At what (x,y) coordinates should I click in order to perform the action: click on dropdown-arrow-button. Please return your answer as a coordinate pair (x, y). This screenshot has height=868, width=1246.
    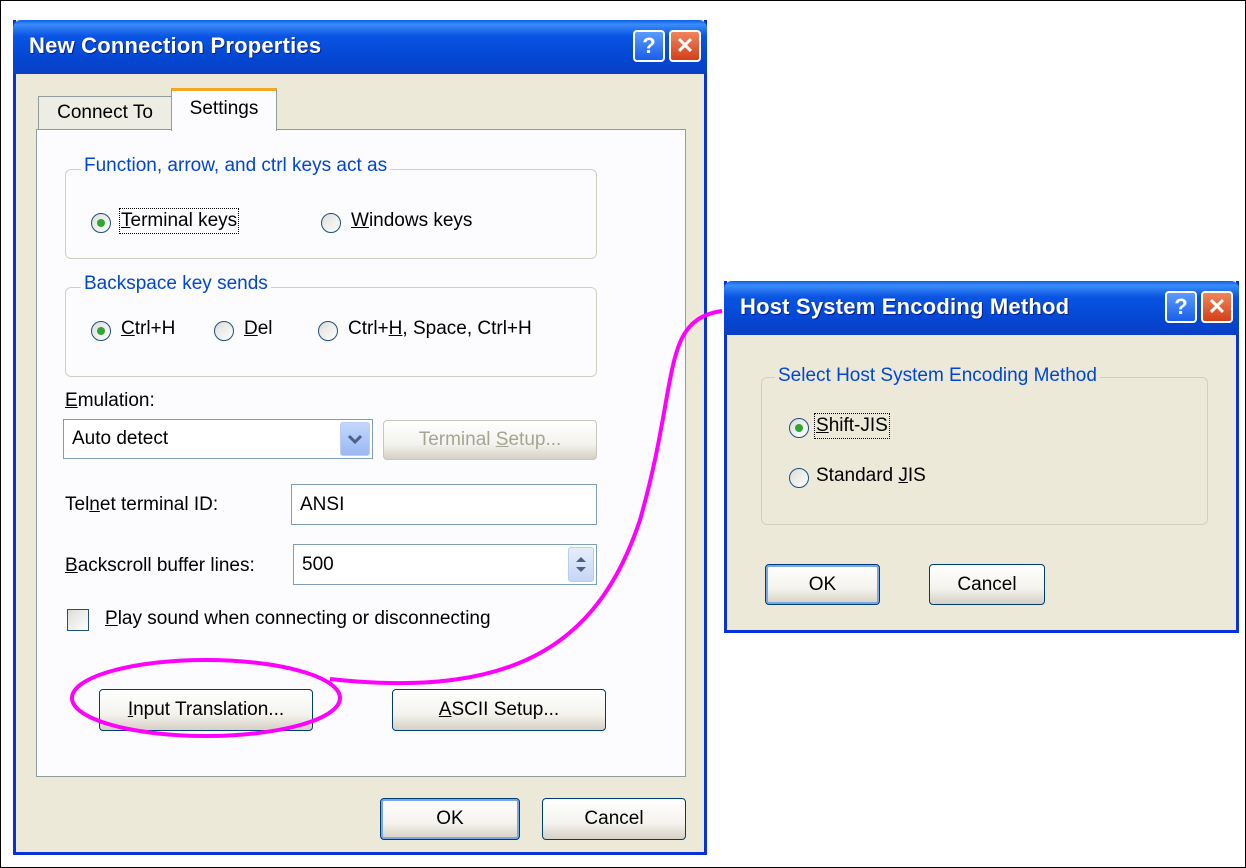
    Looking at the image, I should click on (355, 439).